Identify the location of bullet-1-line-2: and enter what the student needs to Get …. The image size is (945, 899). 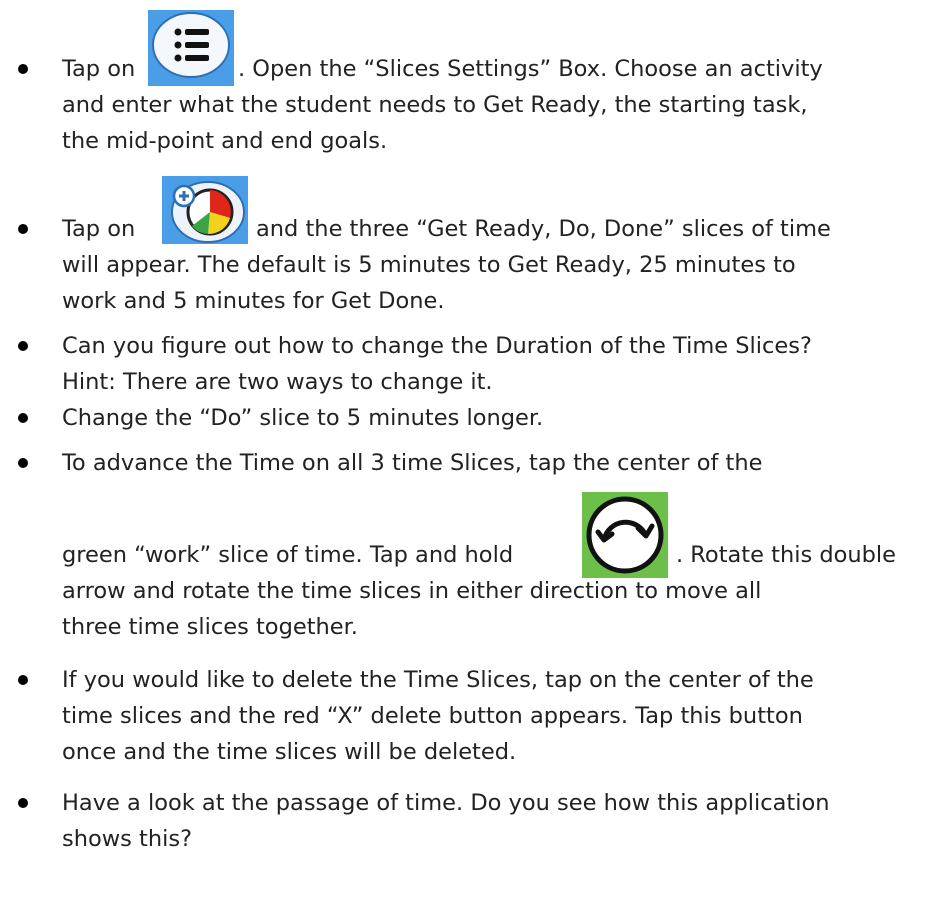
(435, 105).